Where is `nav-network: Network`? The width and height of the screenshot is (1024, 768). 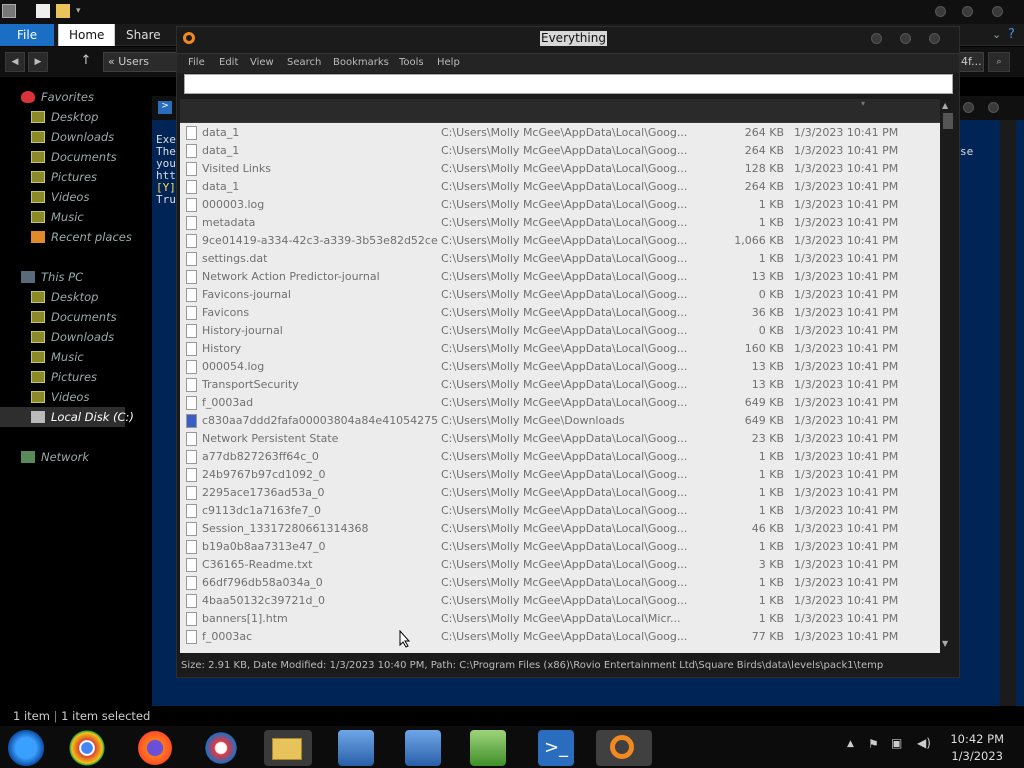
nav-network: Network is located at coordinates (62, 457).